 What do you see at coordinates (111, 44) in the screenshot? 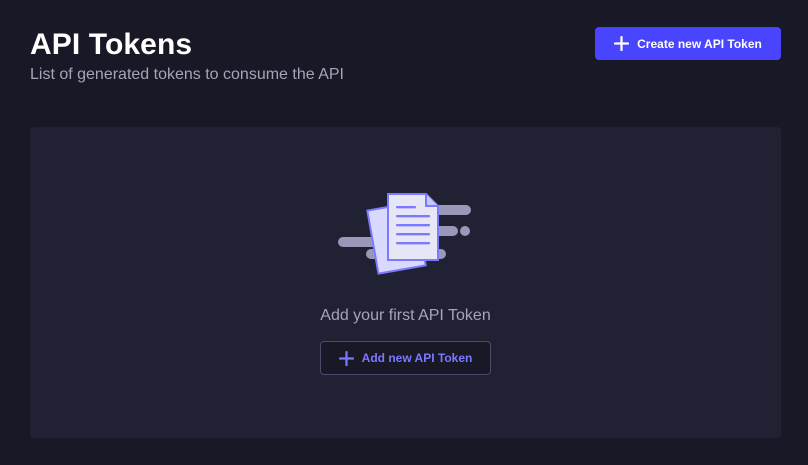
I see `page-title: API Tokens` at bounding box center [111, 44].